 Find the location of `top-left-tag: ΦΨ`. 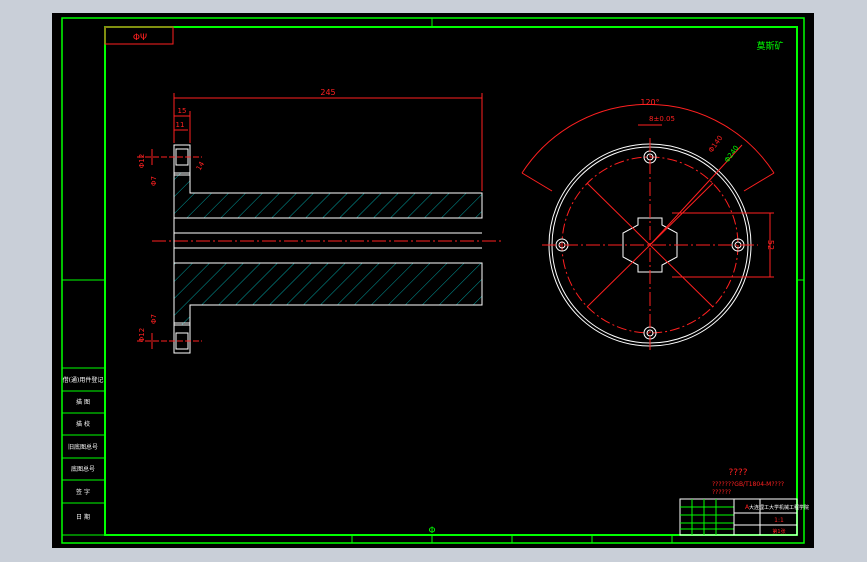

top-left-tag: ΦΨ is located at coordinates (140, 38).